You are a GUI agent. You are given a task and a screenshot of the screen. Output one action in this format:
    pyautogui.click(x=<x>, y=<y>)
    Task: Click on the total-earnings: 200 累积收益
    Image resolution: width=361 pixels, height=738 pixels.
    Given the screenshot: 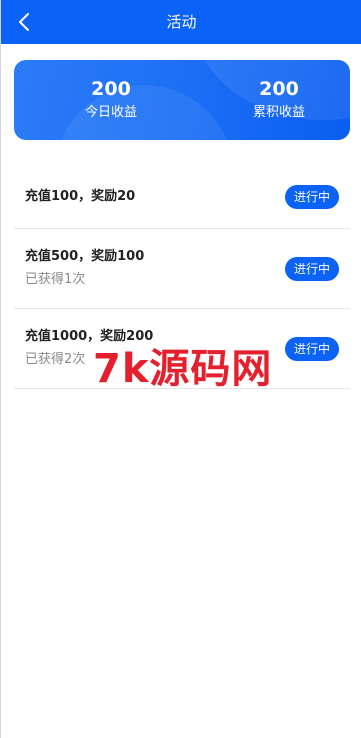 What is the action you would take?
    pyautogui.click(x=279, y=91)
    